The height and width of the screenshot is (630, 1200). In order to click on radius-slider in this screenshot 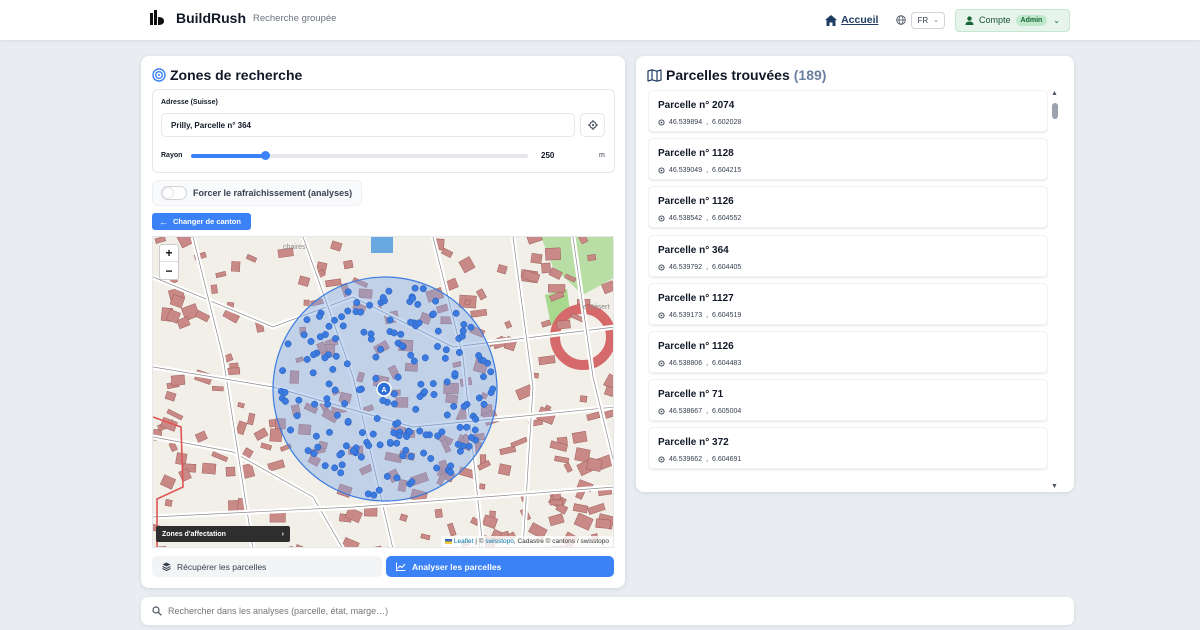, I will do `click(359, 155)`.